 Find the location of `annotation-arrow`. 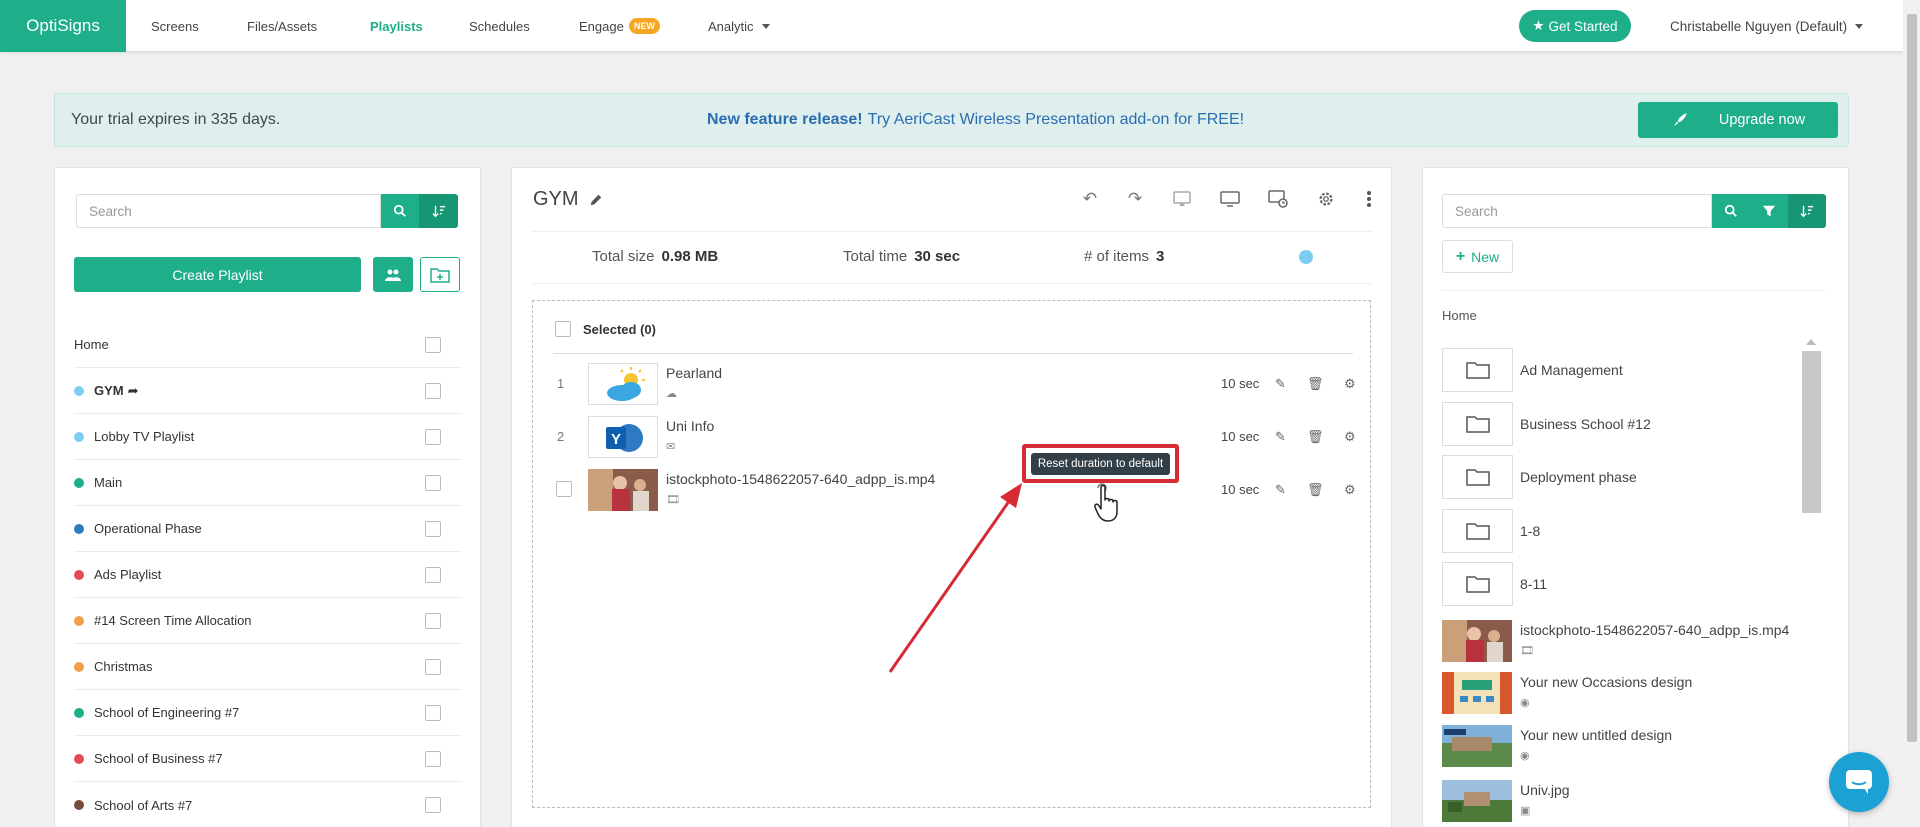

annotation-arrow is located at coordinates (955, 578).